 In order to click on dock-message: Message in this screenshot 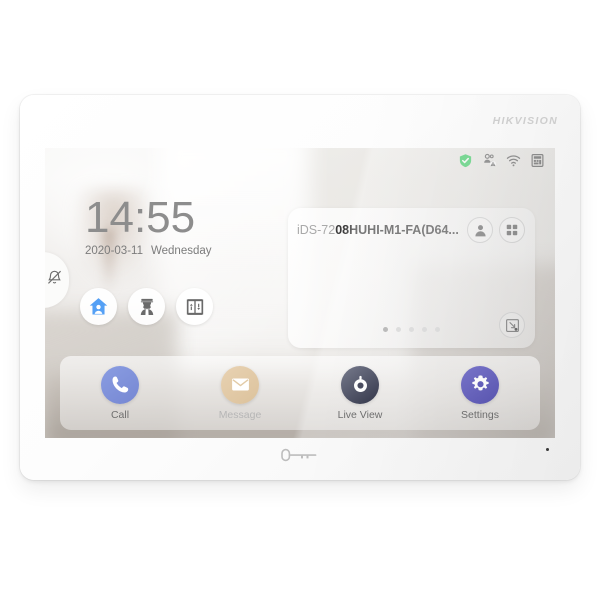, I will do `click(240, 393)`.